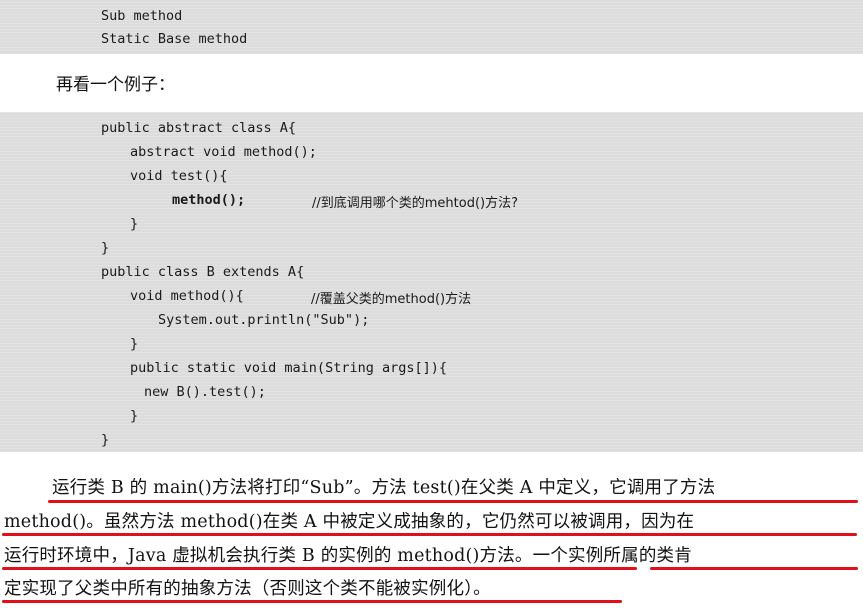 This screenshot has width=863, height=608. What do you see at coordinates (142, 16) in the screenshot?
I see `code-line: Sub method` at bounding box center [142, 16].